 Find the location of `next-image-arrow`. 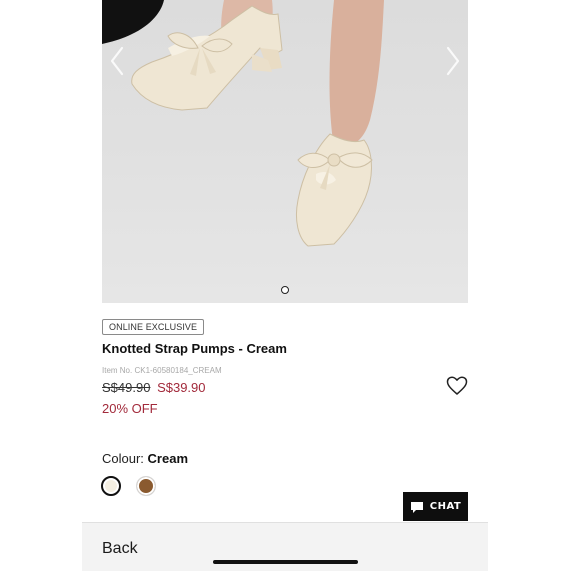

next-image-arrow is located at coordinates (452, 61).